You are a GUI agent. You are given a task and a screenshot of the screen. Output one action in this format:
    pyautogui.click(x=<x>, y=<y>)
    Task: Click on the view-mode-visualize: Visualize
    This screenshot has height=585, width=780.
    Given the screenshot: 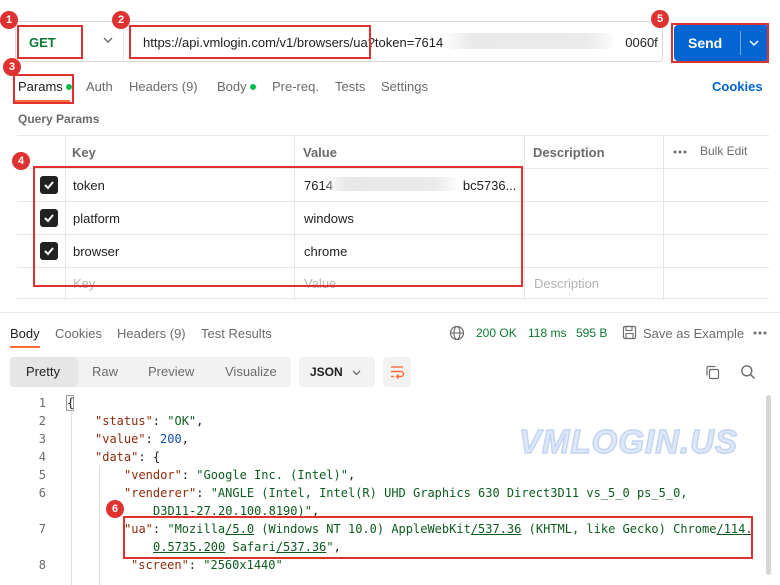 What is the action you would take?
    pyautogui.click(x=251, y=371)
    